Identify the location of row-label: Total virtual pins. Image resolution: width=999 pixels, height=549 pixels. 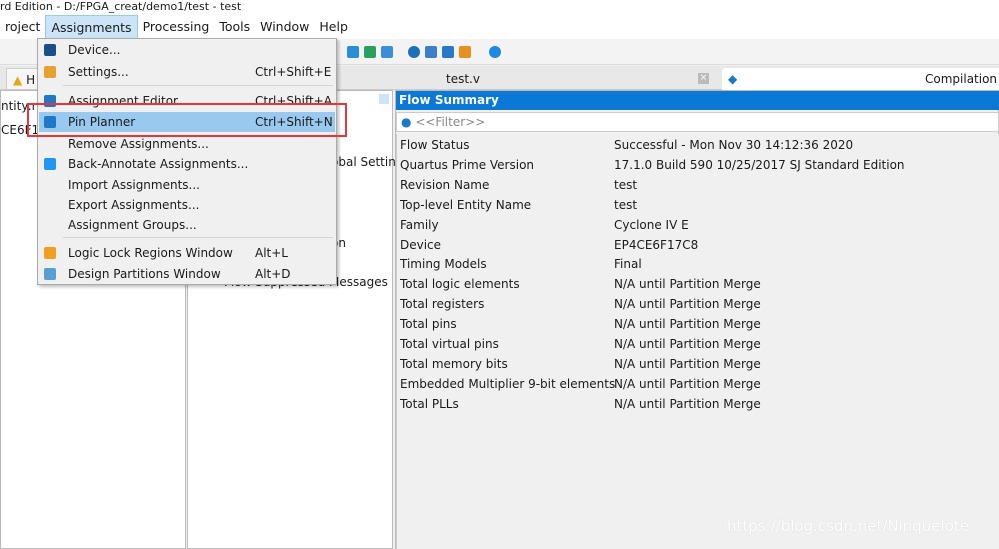
(449, 344).